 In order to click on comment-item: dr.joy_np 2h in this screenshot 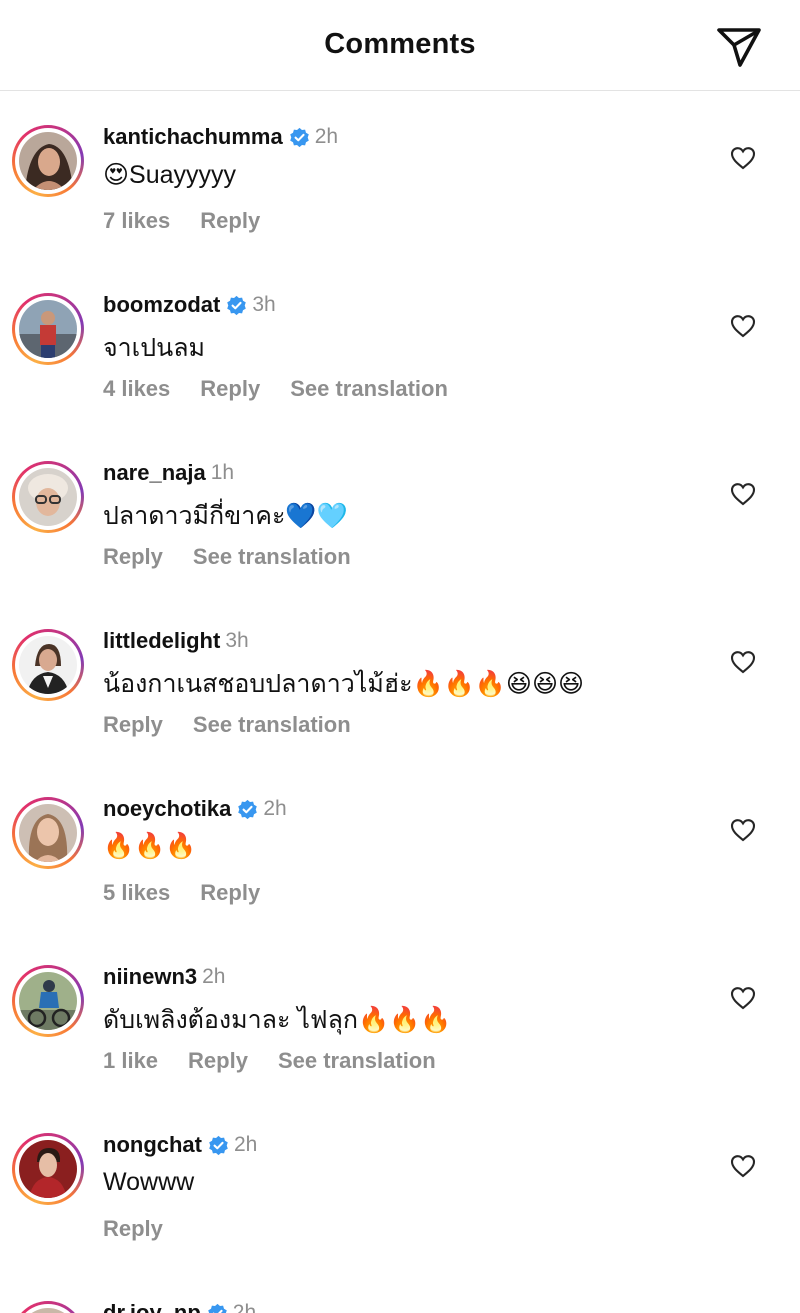, I will do `click(400, 1289)`.